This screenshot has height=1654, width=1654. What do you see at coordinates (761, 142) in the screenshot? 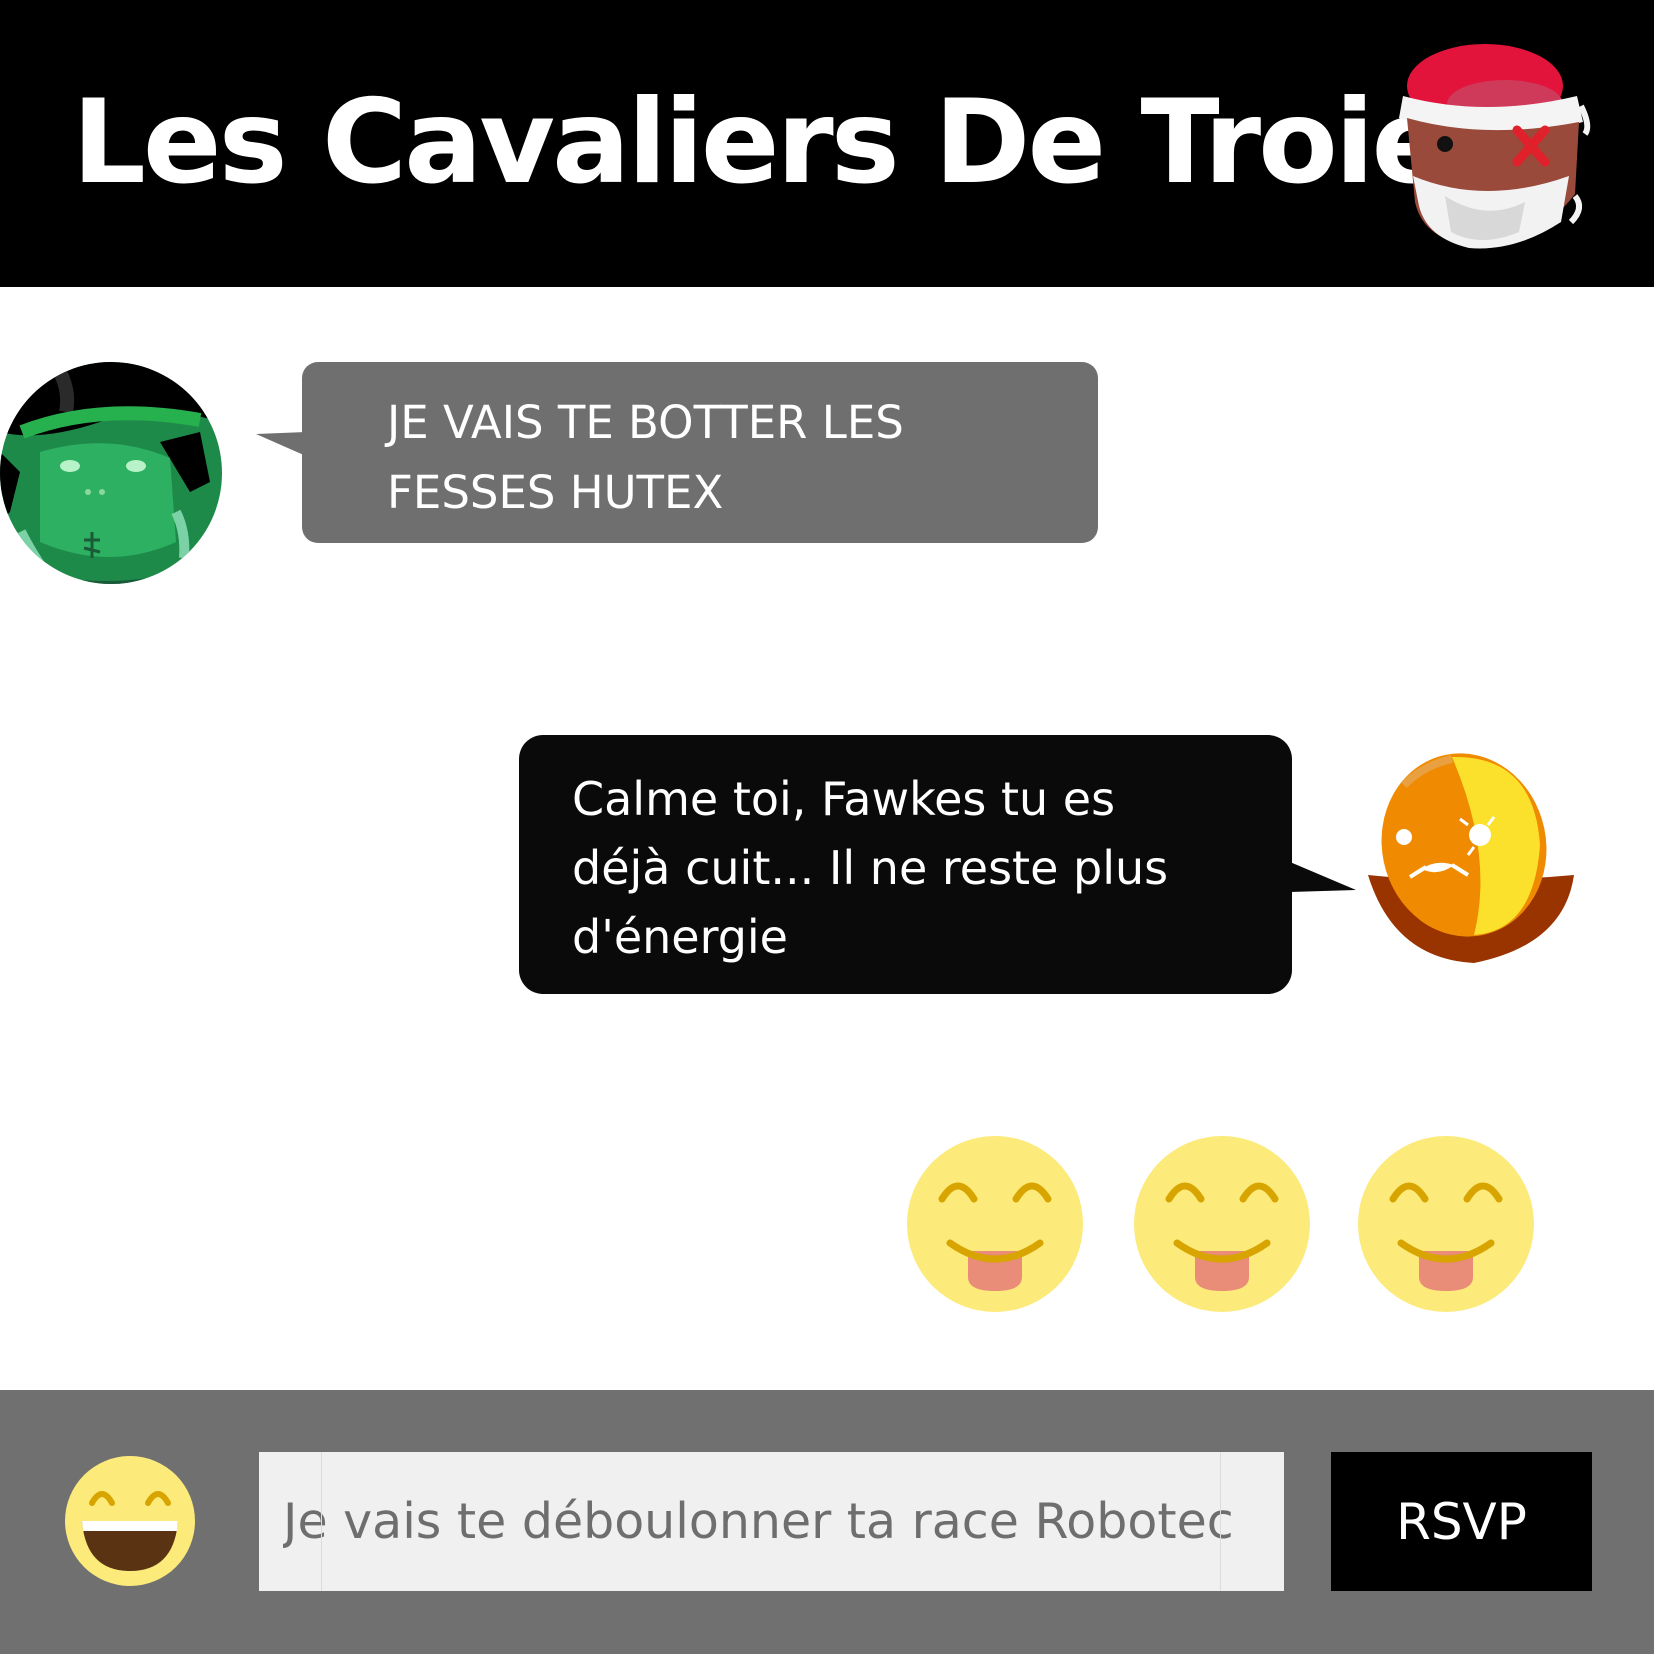
I see `chat-title: Les Cavaliers De Troie` at bounding box center [761, 142].